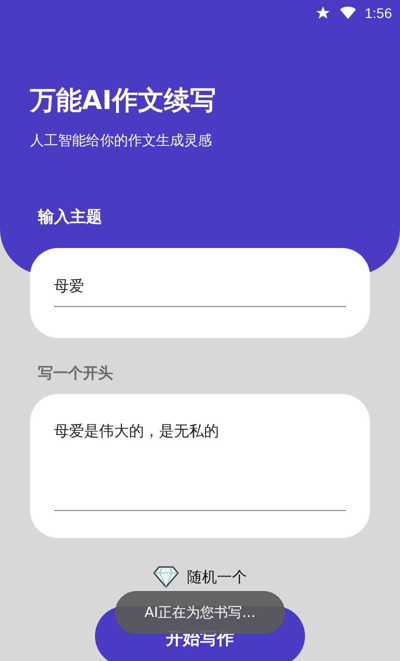 The width and height of the screenshot is (400, 661). Describe the element at coordinates (76, 373) in the screenshot. I see `opening-label: 写一个开头` at that location.